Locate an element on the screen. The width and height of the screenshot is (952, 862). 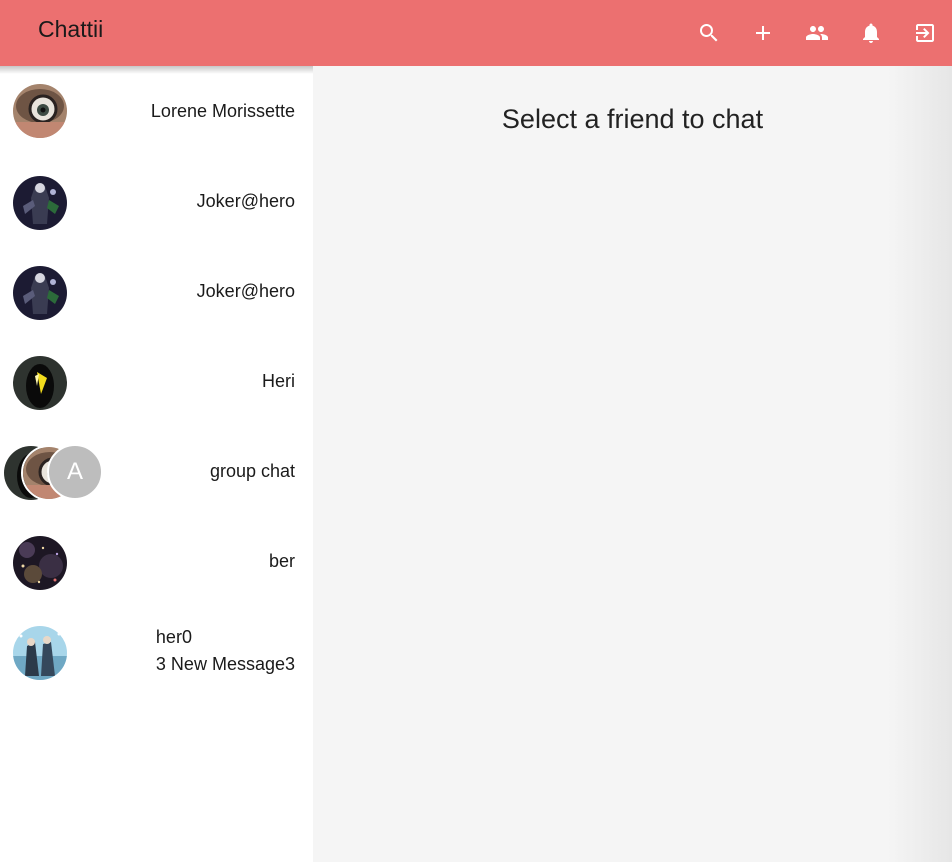
notifications-button is located at coordinates (871, 33).